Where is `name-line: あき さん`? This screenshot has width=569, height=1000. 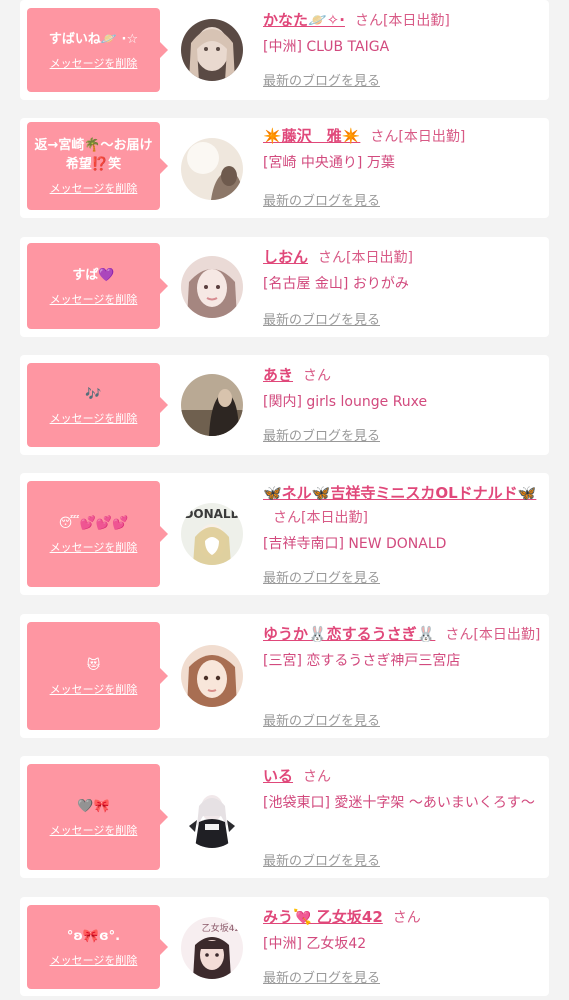 name-line: あき さん is located at coordinates (404, 375).